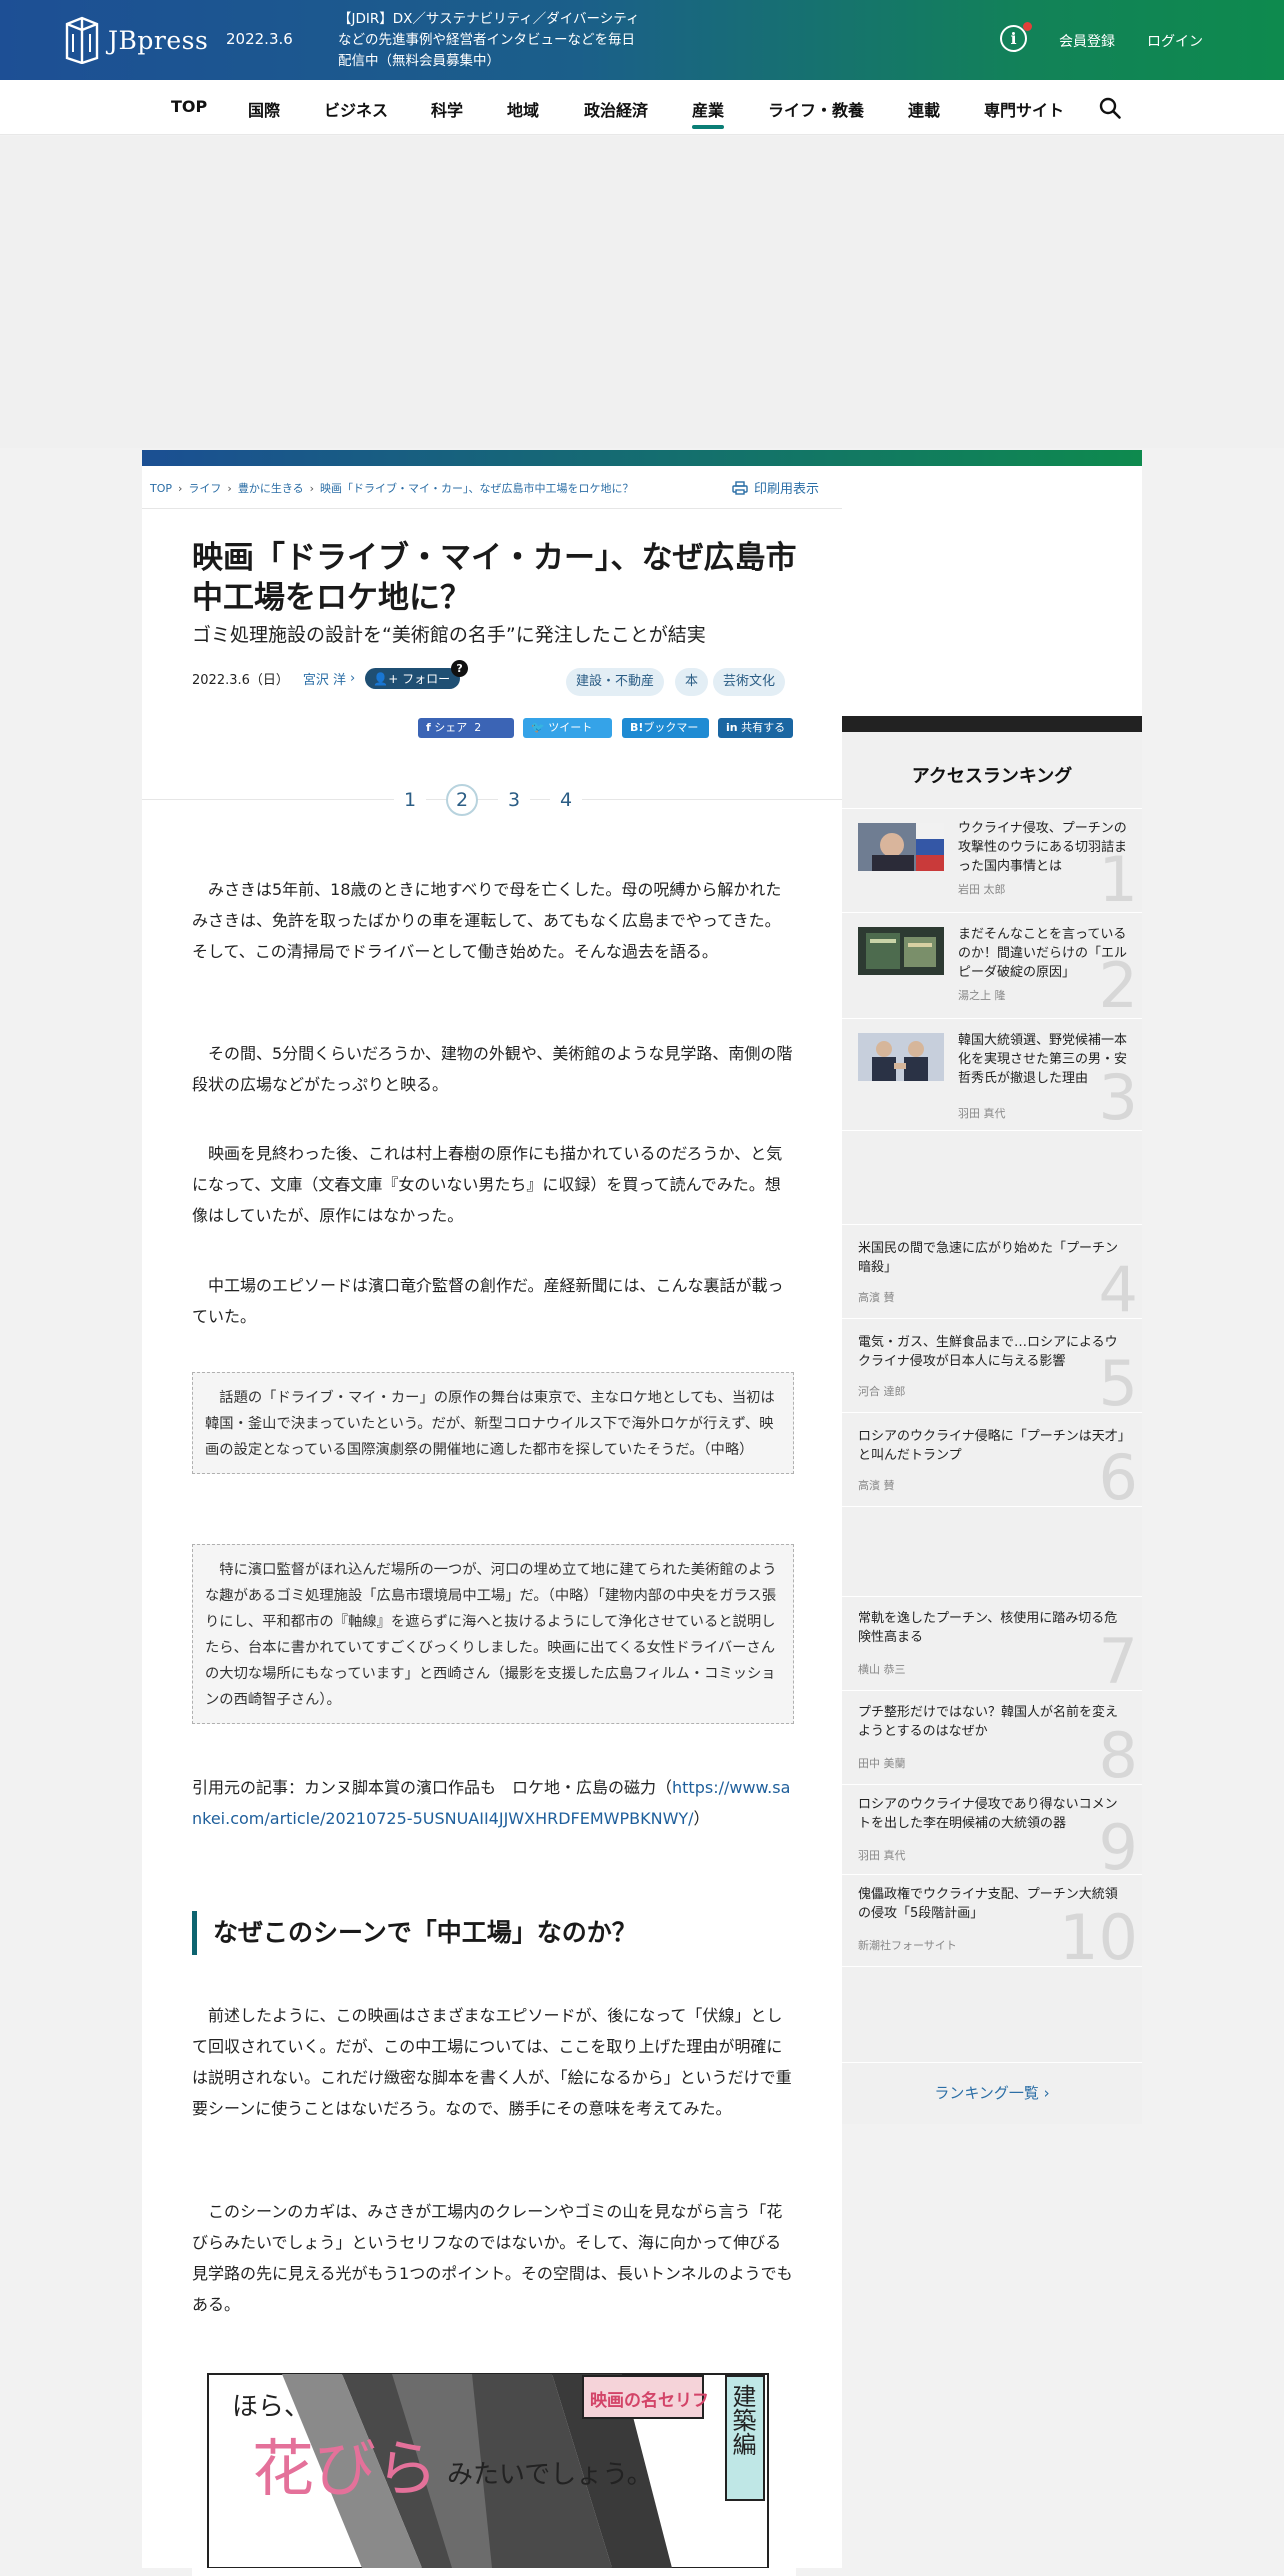 The image size is (1284, 2576). What do you see at coordinates (649, 2401) in the screenshot?
I see `illustration-badge: 映画の名セリフ` at bounding box center [649, 2401].